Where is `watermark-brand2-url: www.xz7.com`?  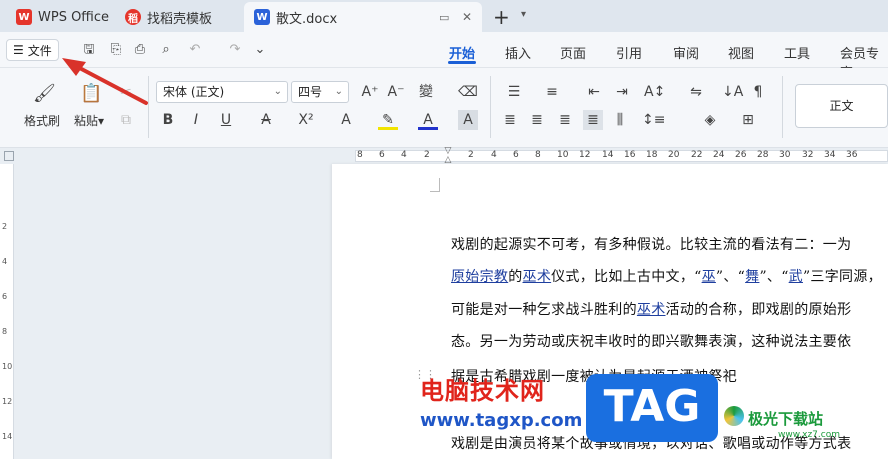 watermark-brand2-url: www.xz7.com is located at coordinates (809, 435).